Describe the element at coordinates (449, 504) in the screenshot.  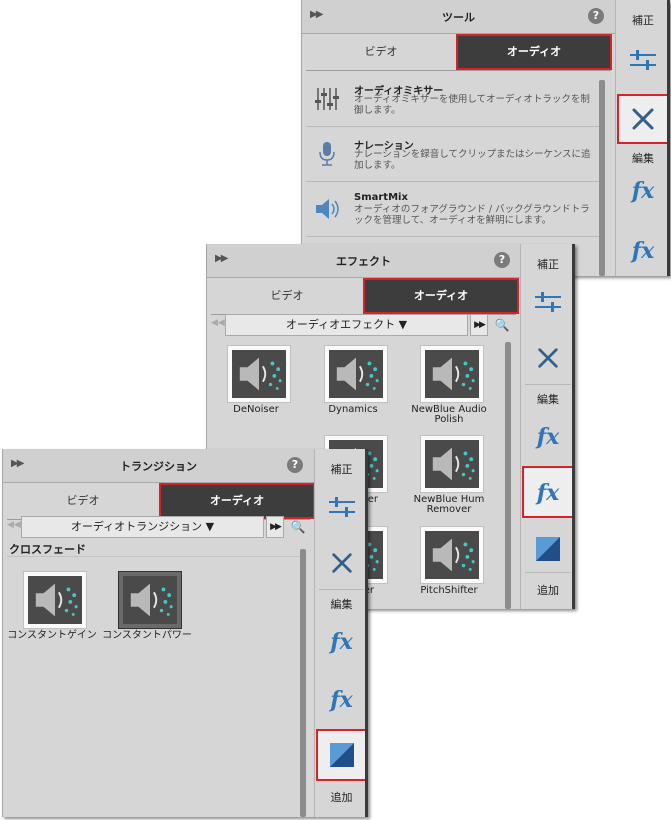
I see `effect-label: NewBlue Hum Remover` at that location.